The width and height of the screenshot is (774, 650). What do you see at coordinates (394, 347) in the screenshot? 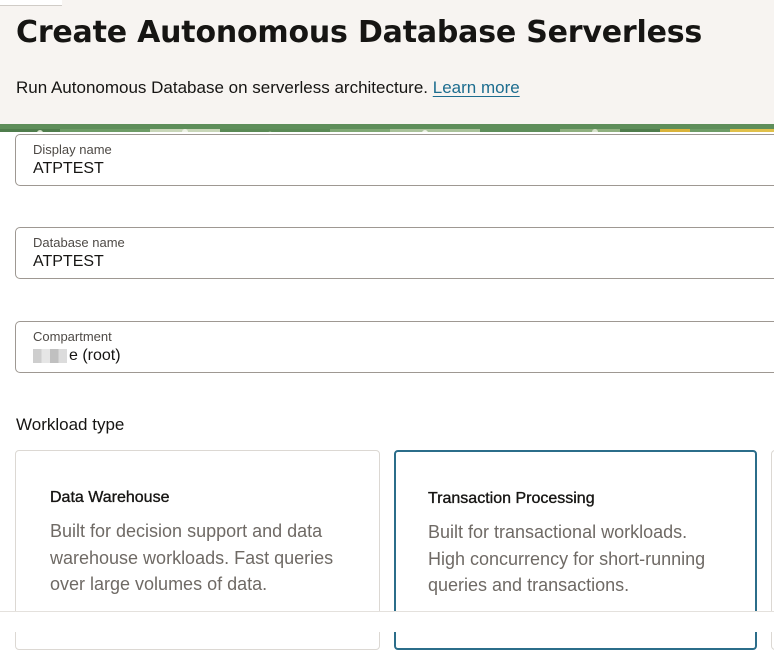
I see `compartment-field: Compartment e (root)` at bounding box center [394, 347].